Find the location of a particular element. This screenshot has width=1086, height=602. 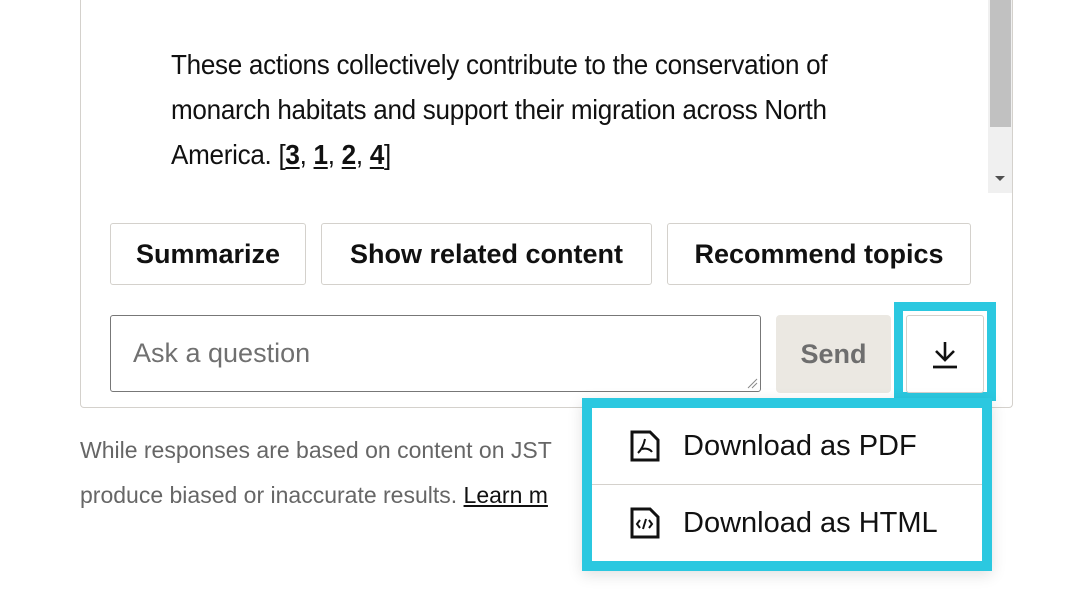

question-input-container is located at coordinates (435, 353).